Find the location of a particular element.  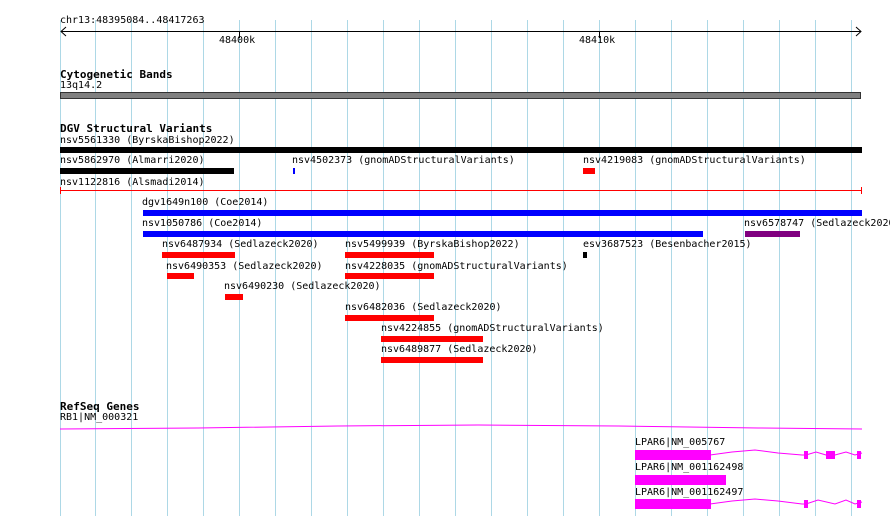

variant-bar-nsv6482036 is located at coordinates (389, 318).